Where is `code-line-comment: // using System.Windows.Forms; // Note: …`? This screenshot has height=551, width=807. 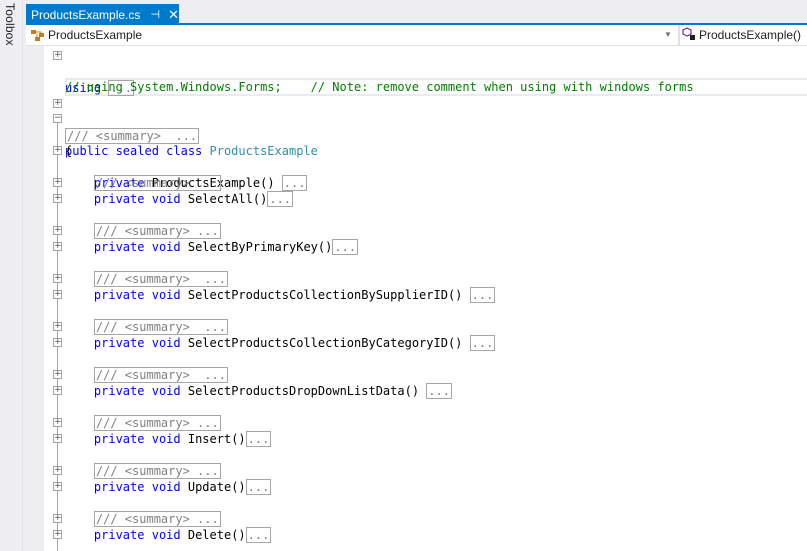
code-line-comment: // using System.Windows.Forms; // Note: … is located at coordinates (369, 78).